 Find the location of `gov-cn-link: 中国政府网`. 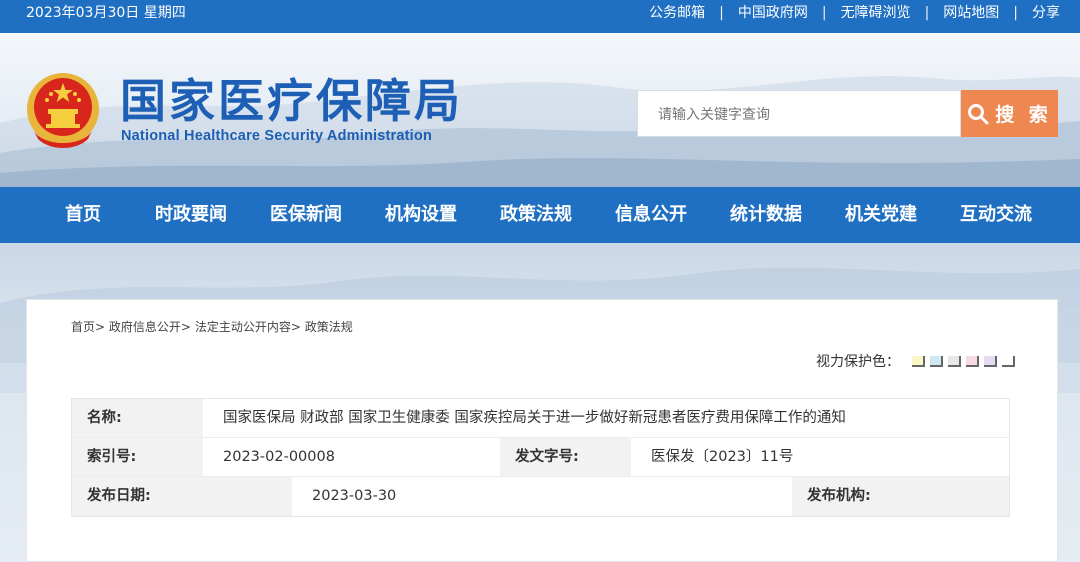

gov-cn-link: 中国政府网 is located at coordinates (773, 13).